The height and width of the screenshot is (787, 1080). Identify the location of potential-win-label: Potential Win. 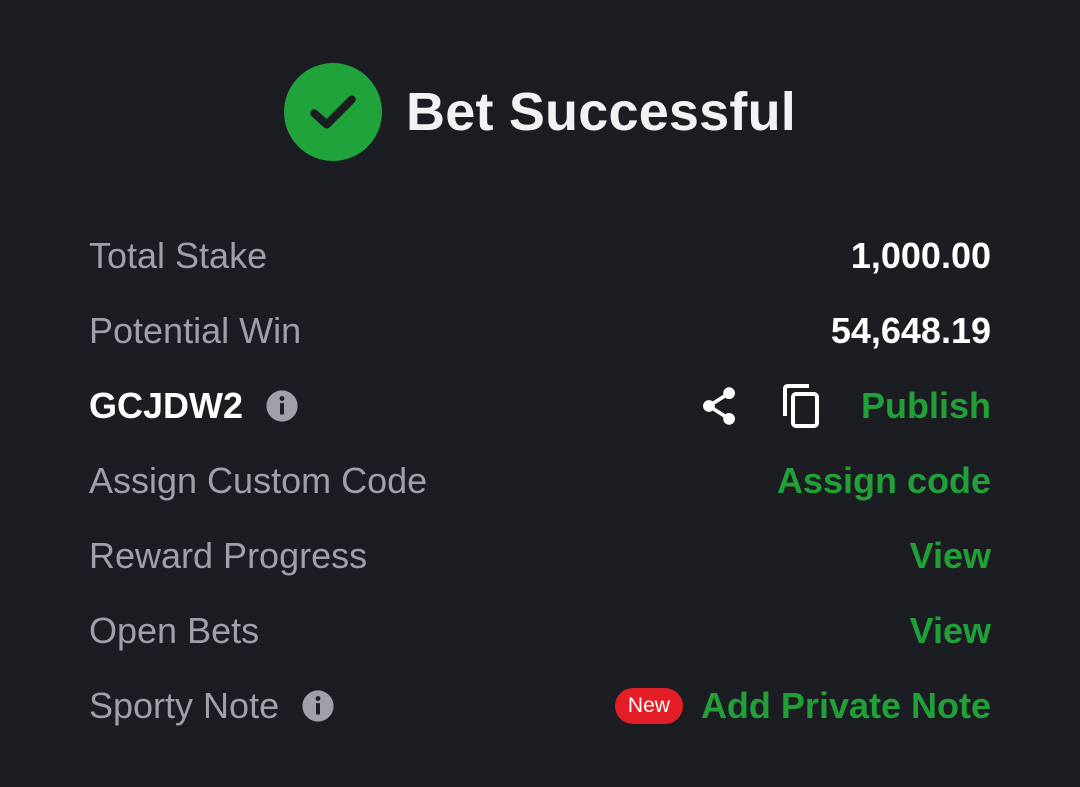
(195, 330).